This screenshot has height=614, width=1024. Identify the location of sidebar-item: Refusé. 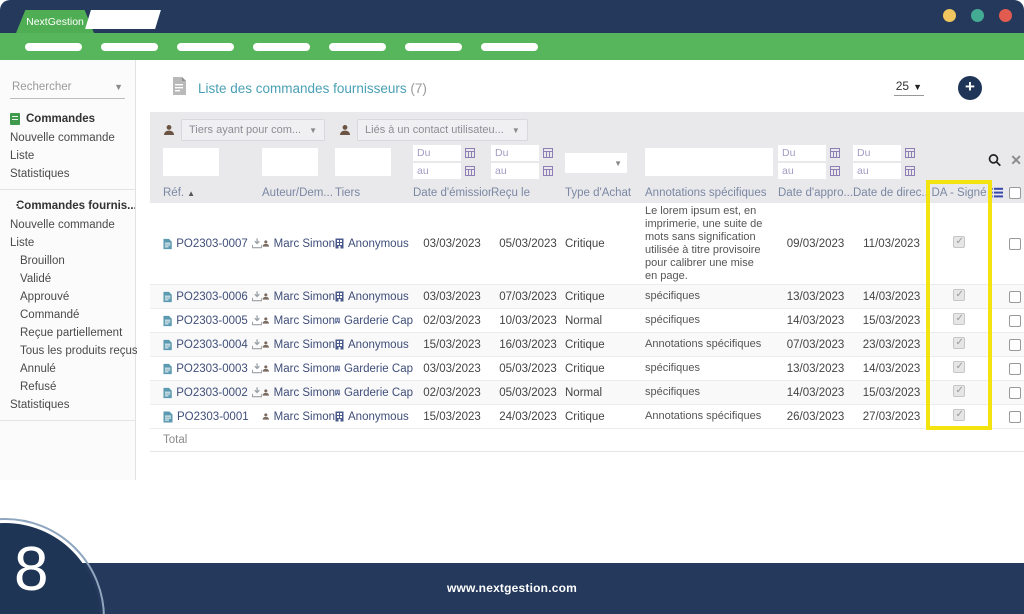
(67, 387).